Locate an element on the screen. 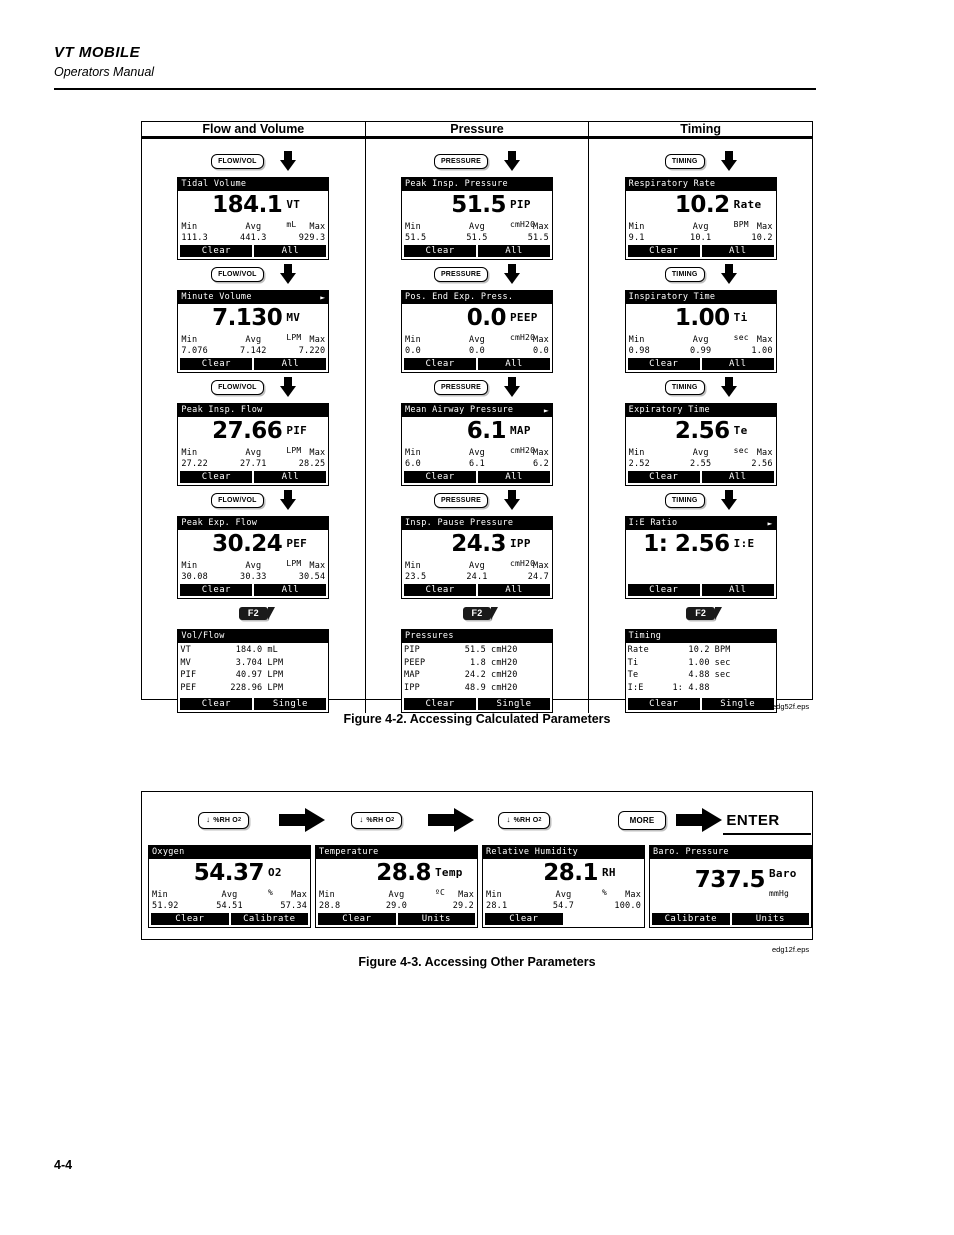 Image resolution: width=954 pixels, height=1235 pixels. stat-value-max: 2.56 is located at coordinates (762, 464).